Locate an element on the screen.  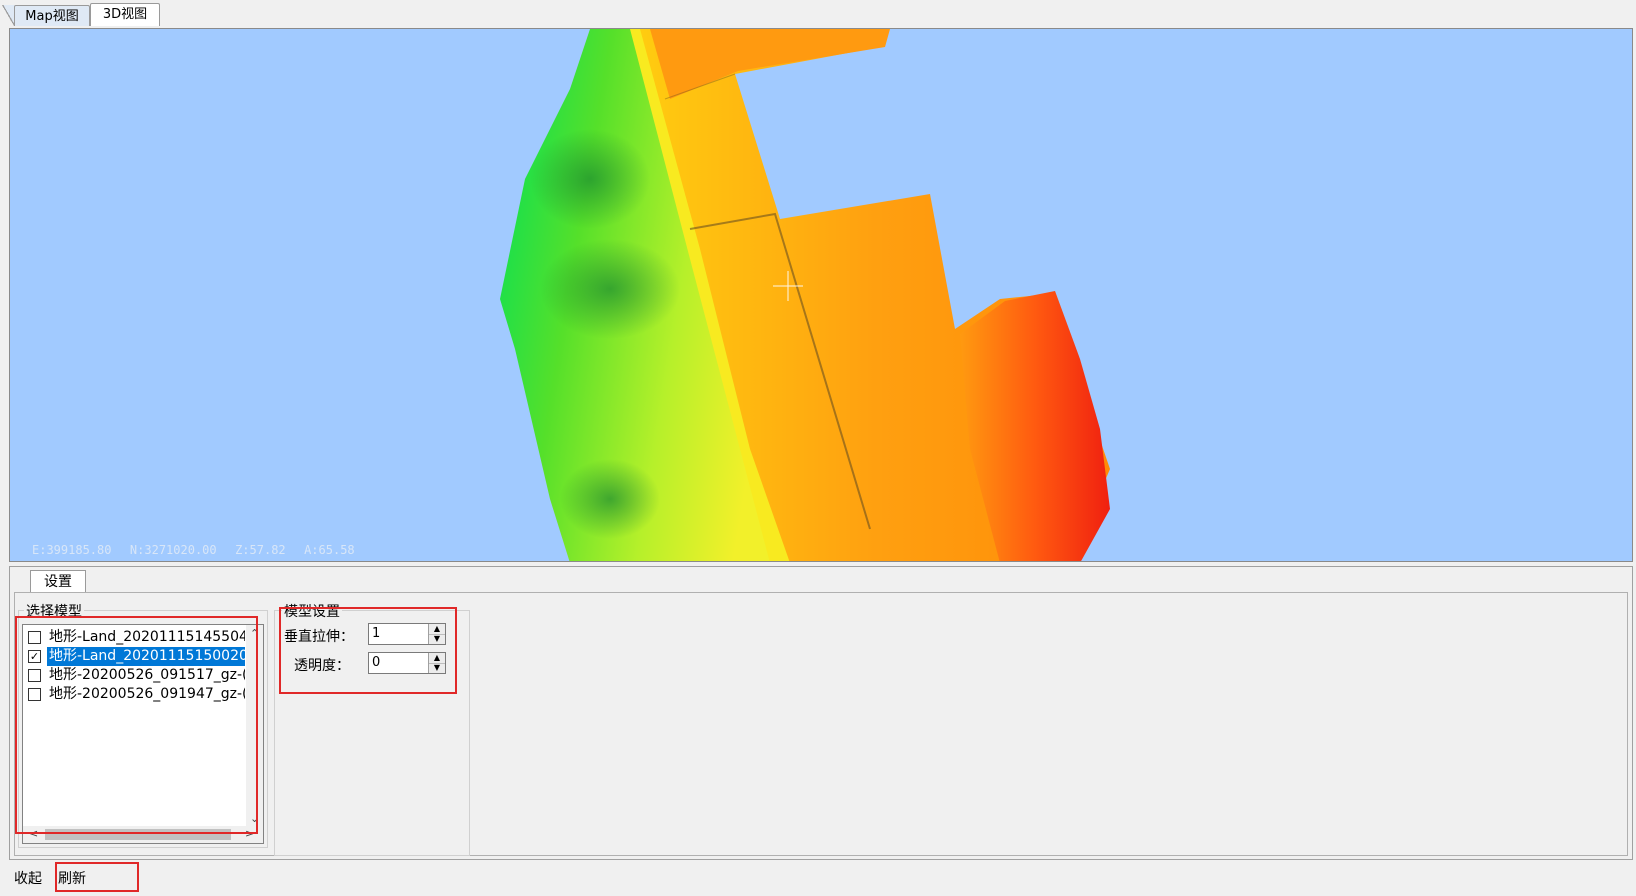
scroll-down-icon: ⌄ is located at coordinates (254, 819).